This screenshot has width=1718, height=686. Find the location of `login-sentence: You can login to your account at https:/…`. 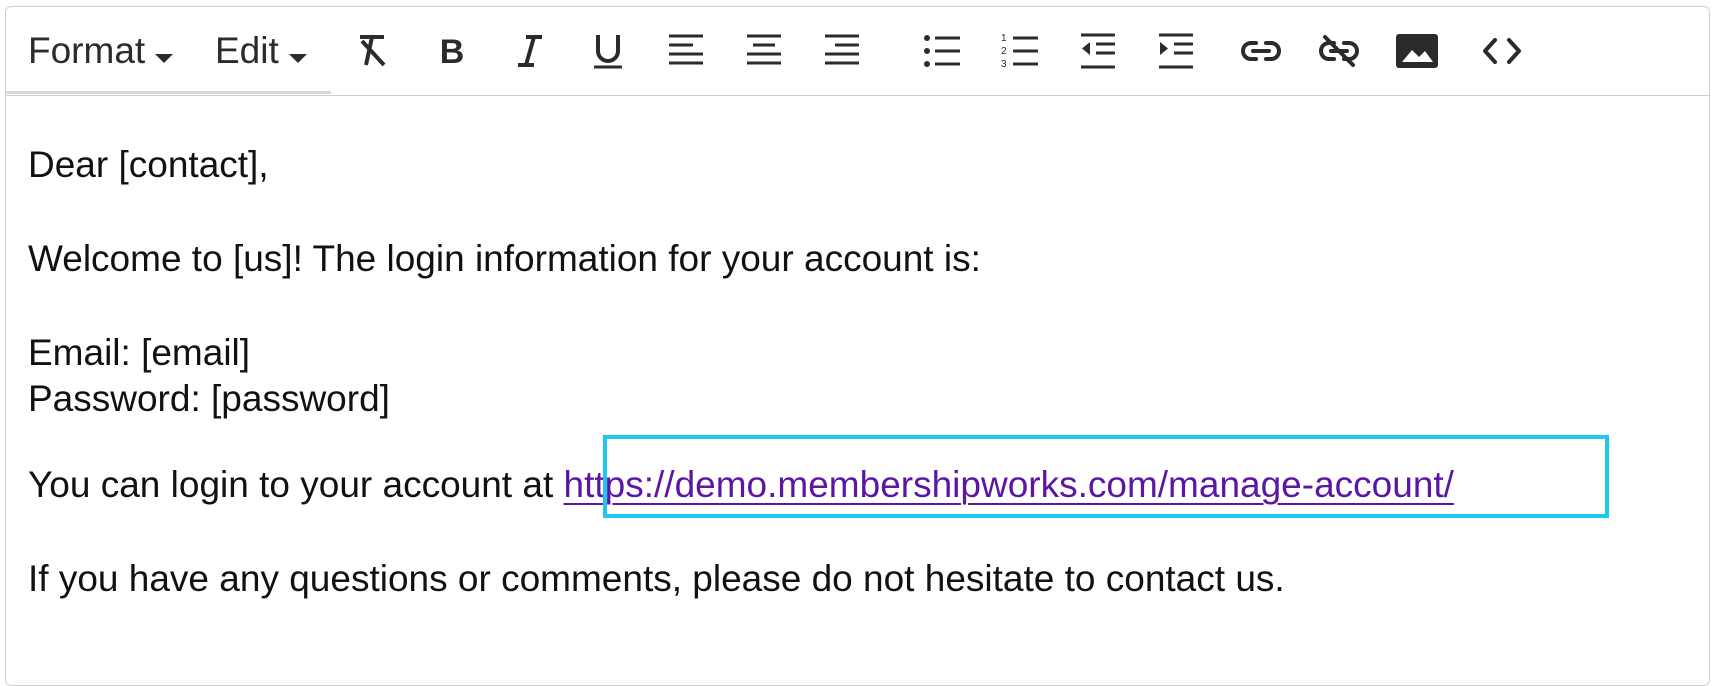

login-sentence: You can login to your account at https:/… is located at coordinates (741, 485).